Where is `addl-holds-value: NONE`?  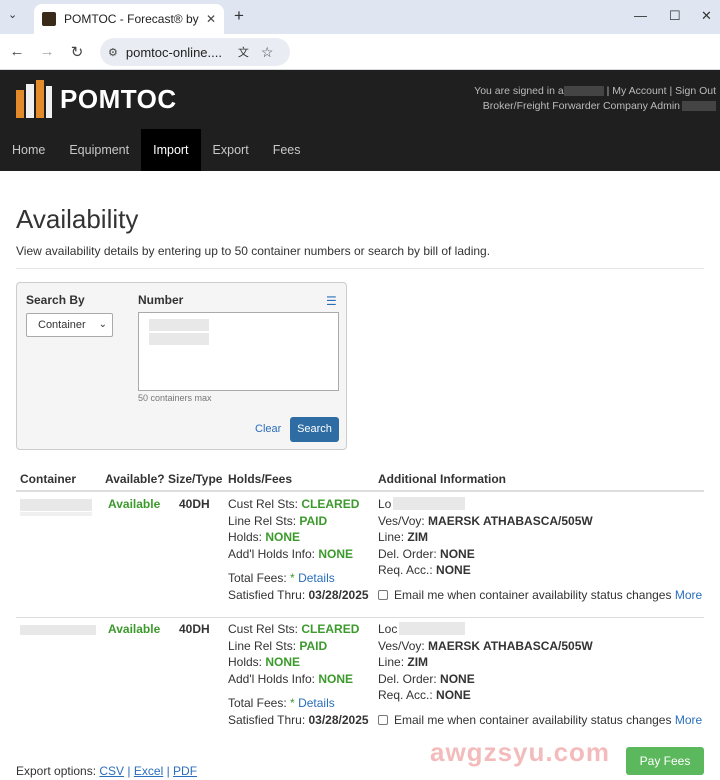
addl-holds-value: NONE is located at coordinates (336, 553).